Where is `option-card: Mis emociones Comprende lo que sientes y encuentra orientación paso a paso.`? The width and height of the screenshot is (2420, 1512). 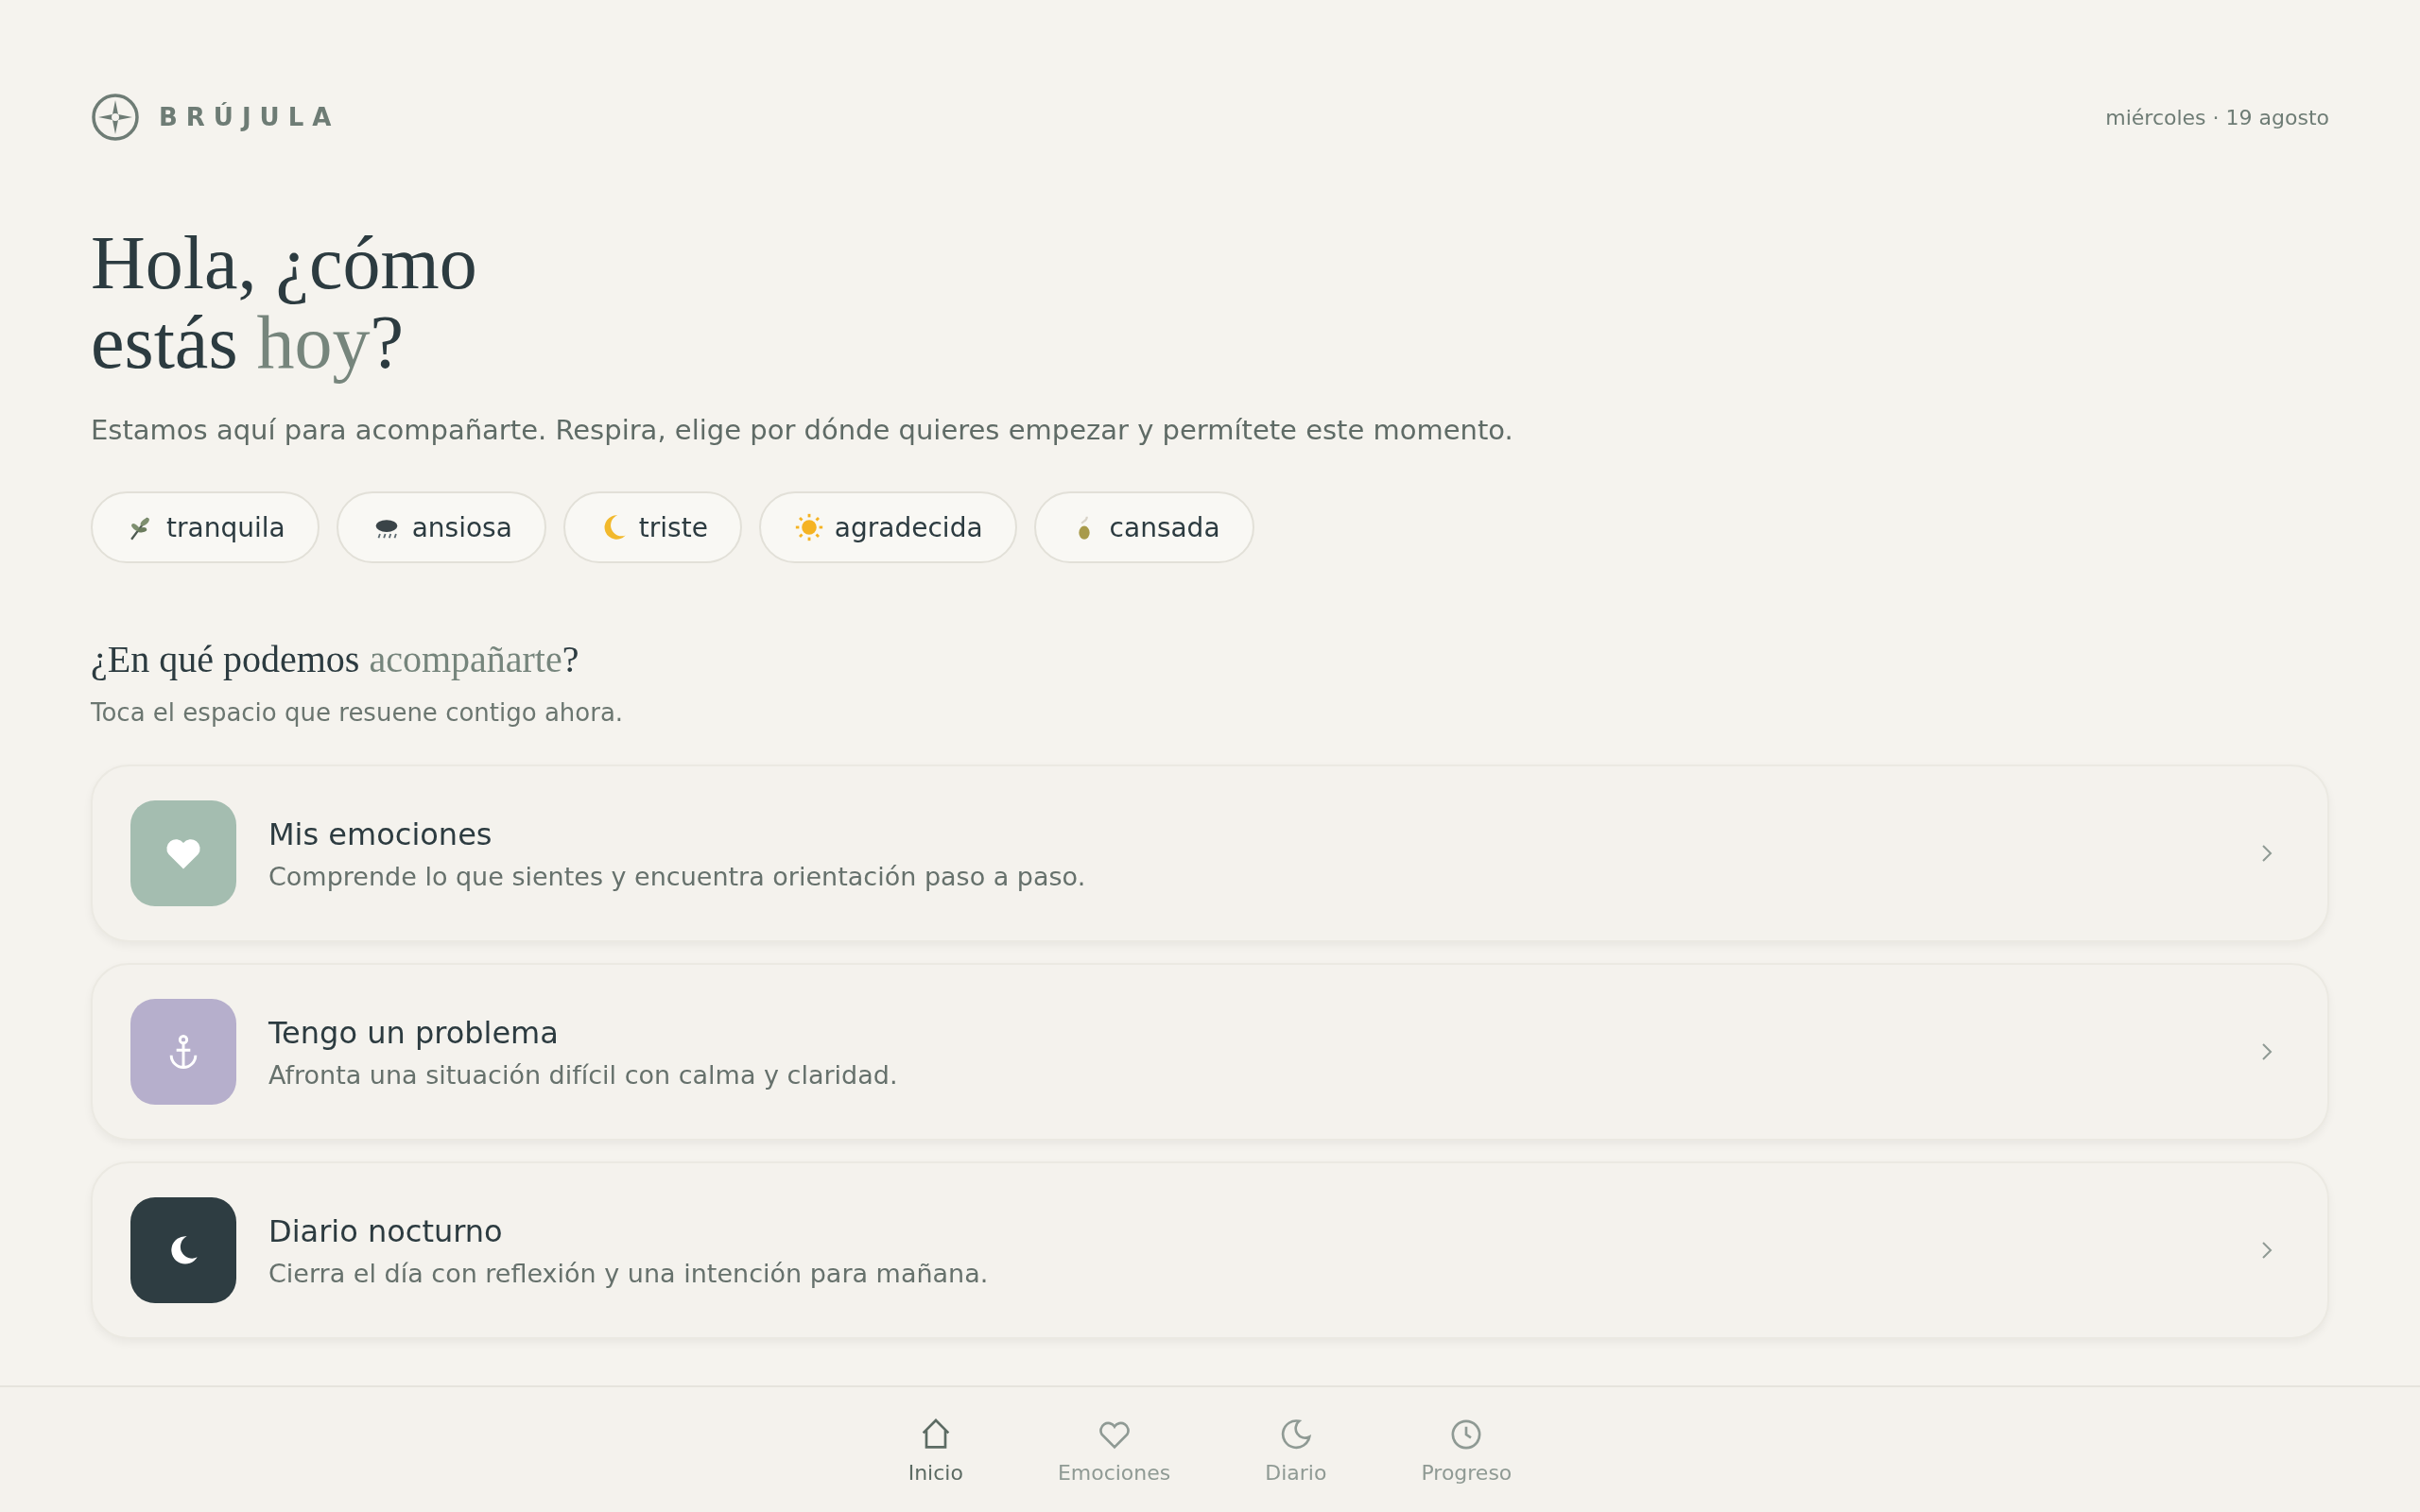
option-card: Mis emociones Comprende lo que sientes y encuentra orientación paso a paso. is located at coordinates (1210, 853).